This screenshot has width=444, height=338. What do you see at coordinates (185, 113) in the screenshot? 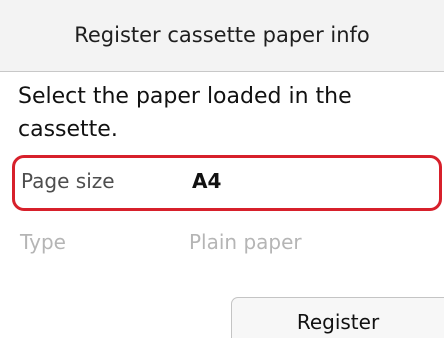
I see `instruction-text: Select the paper loaded in the cassette.` at bounding box center [185, 113].